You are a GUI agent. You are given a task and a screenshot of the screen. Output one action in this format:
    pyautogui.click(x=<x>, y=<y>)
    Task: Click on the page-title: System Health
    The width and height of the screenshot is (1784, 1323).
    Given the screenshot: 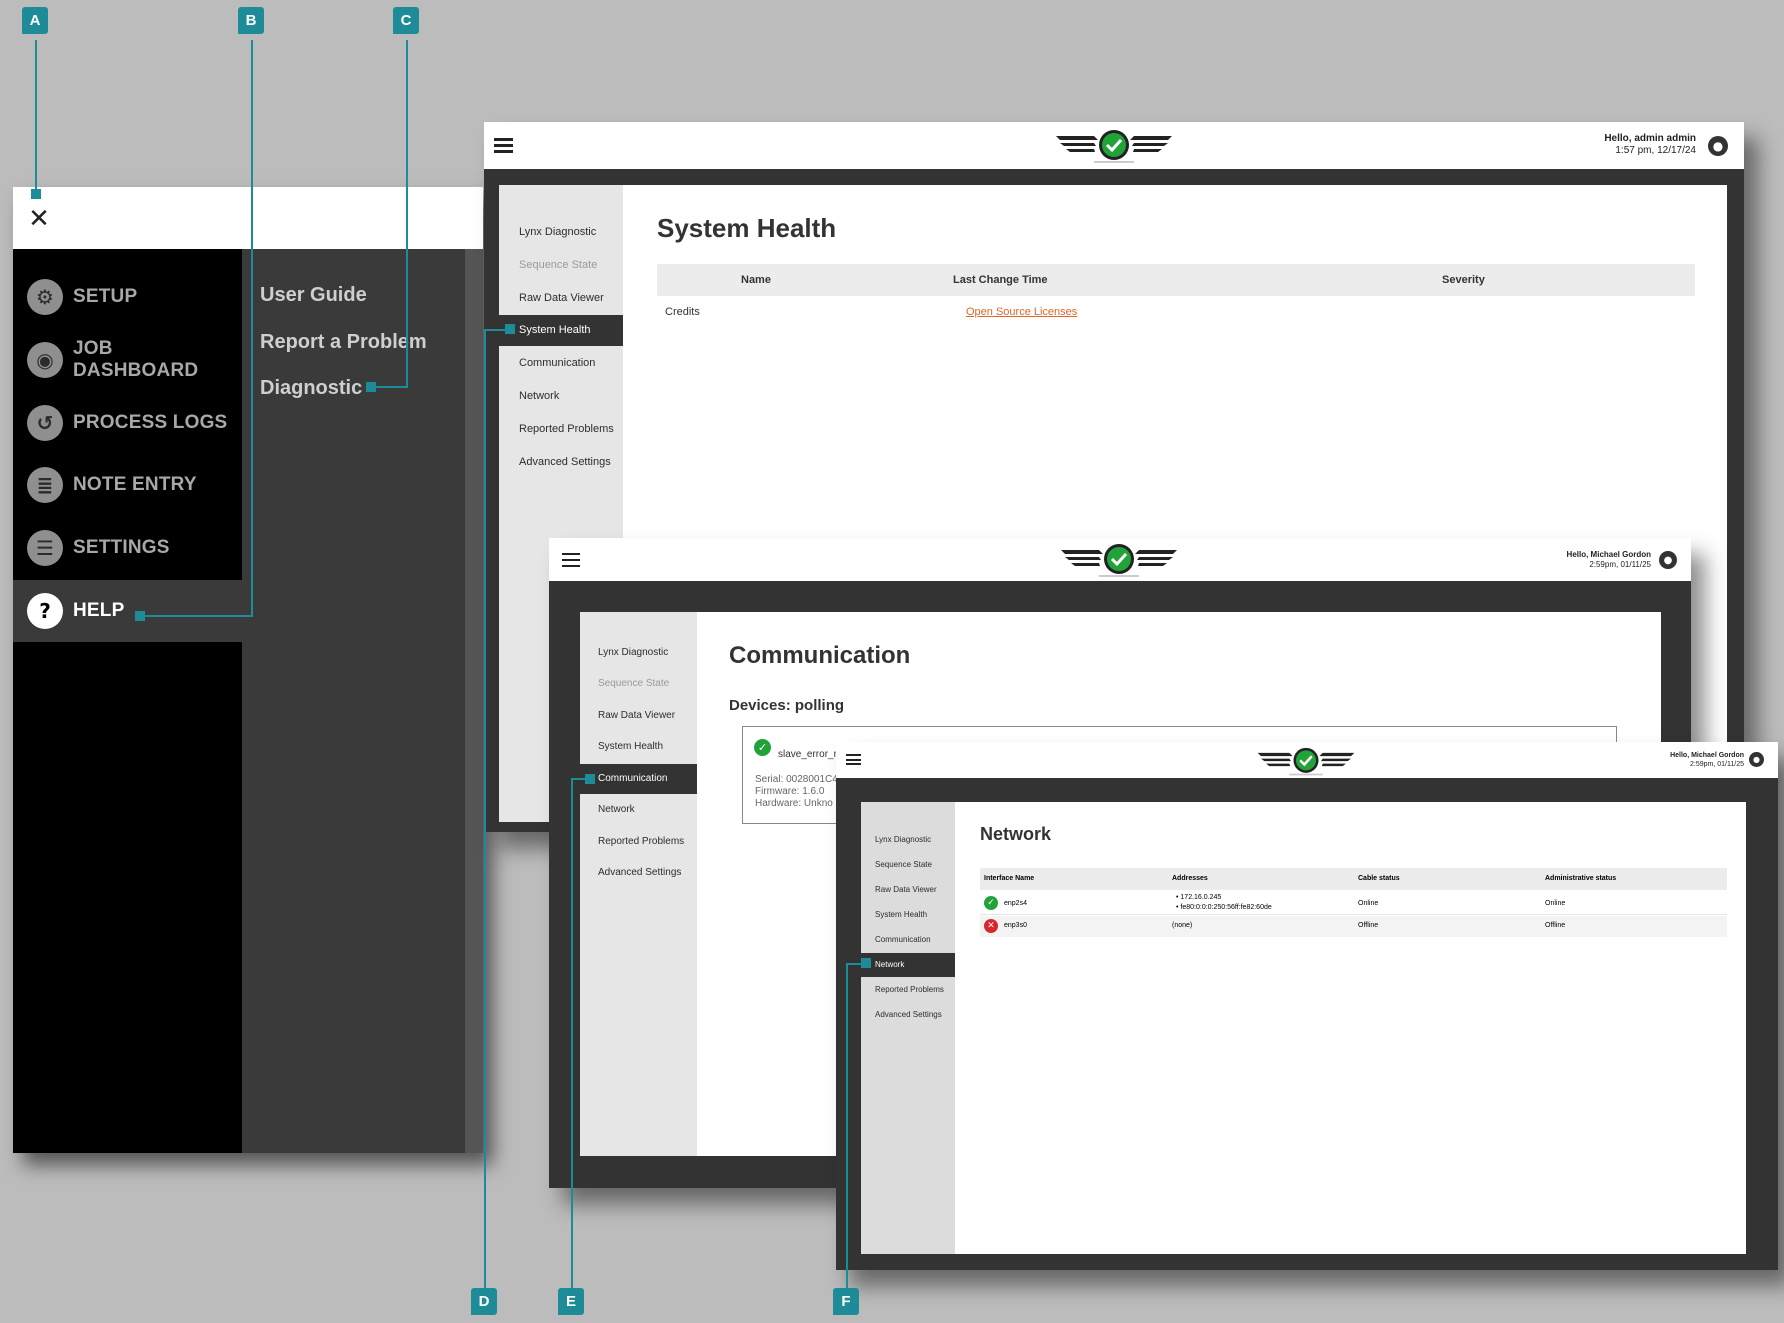 What is the action you would take?
    pyautogui.click(x=747, y=228)
    